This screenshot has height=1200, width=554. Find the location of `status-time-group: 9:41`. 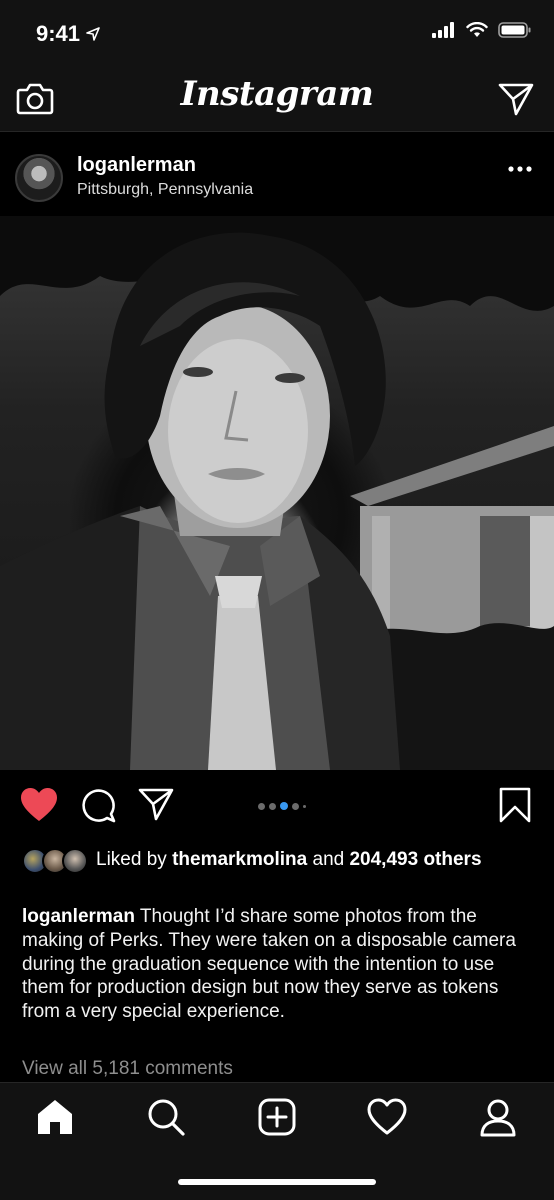

status-time-group: 9:41 is located at coordinates (68, 34).